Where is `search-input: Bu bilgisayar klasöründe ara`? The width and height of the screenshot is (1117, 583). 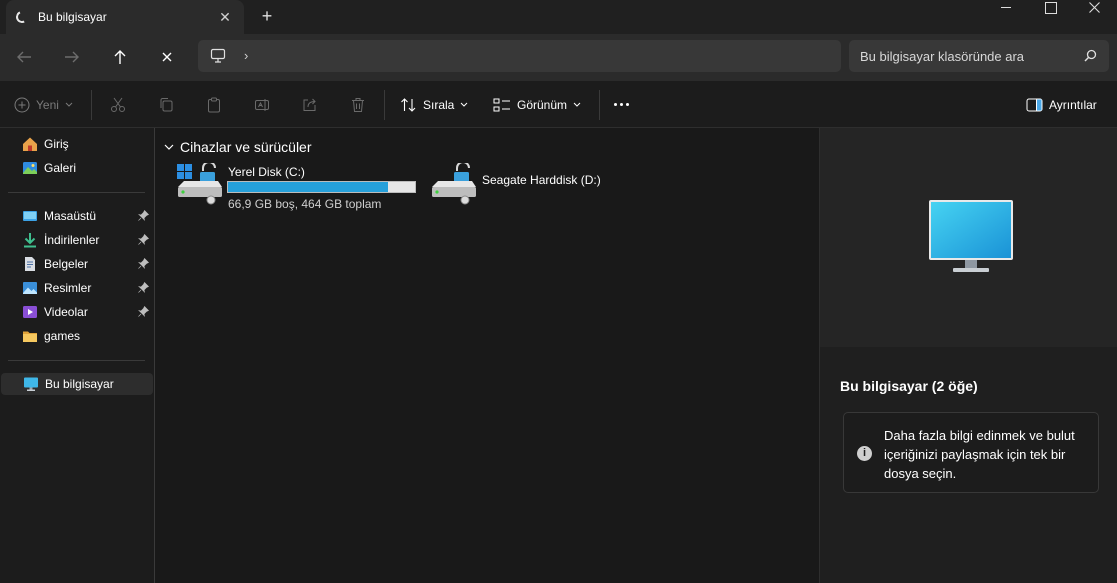 search-input: Bu bilgisayar klasöründe ara is located at coordinates (942, 56).